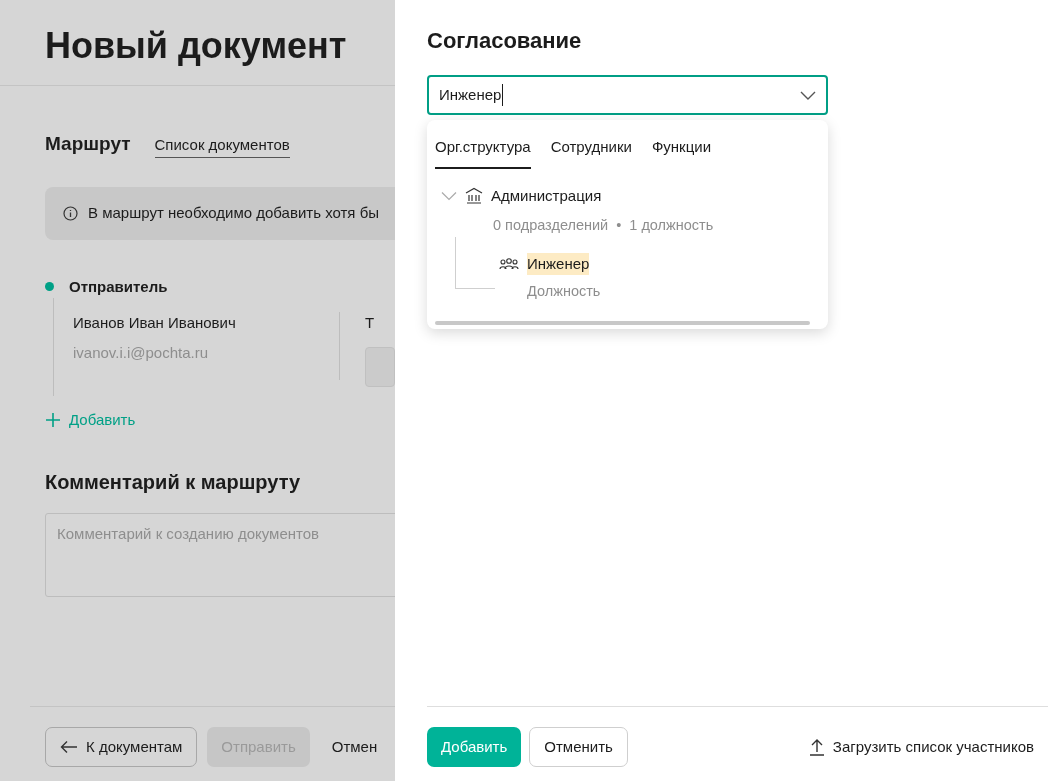 This screenshot has height=781, width=1048. What do you see at coordinates (118, 286) in the screenshot?
I see `step-title: Отправитель` at bounding box center [118, 286].